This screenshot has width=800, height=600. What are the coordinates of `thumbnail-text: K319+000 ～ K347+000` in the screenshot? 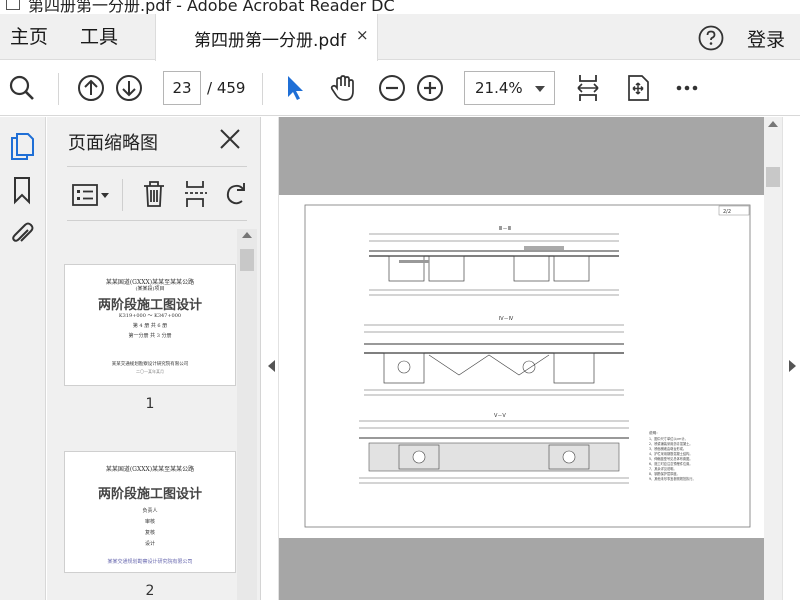 It's located at (150, 316).